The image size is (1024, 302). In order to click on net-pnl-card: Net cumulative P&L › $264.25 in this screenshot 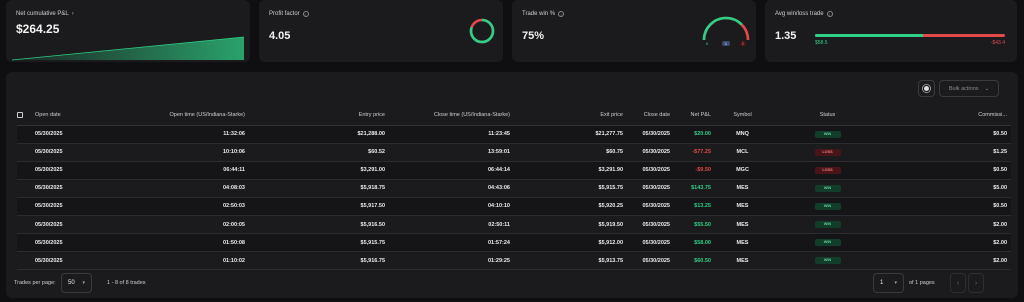, I will do `click(128, 31)`.